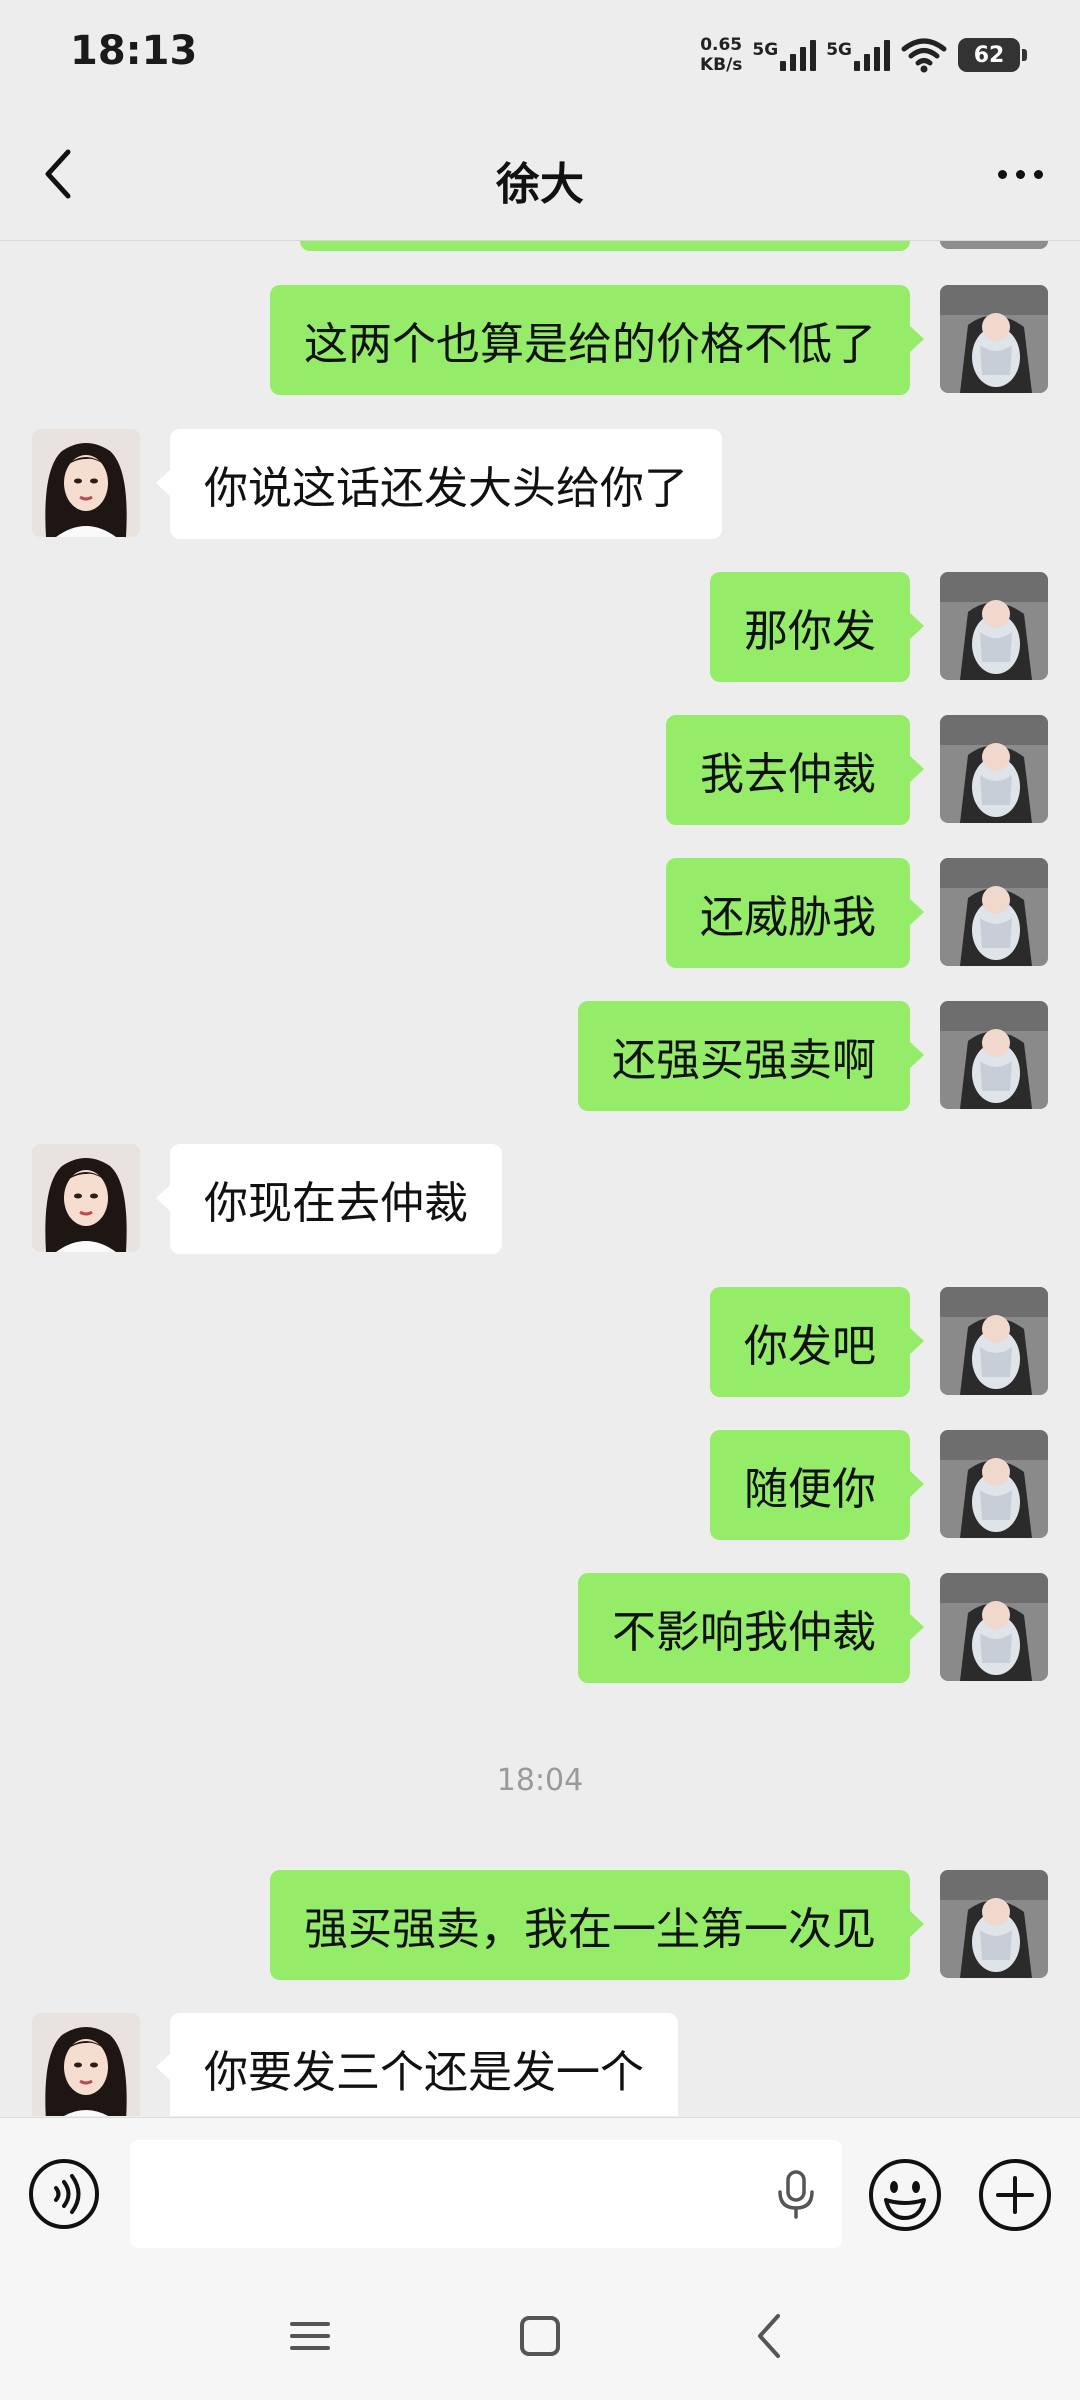 Image resolution: width=1080 pixels, height=2400 pixels. I want to click on system-navigation-bar, so click(540, 2335).